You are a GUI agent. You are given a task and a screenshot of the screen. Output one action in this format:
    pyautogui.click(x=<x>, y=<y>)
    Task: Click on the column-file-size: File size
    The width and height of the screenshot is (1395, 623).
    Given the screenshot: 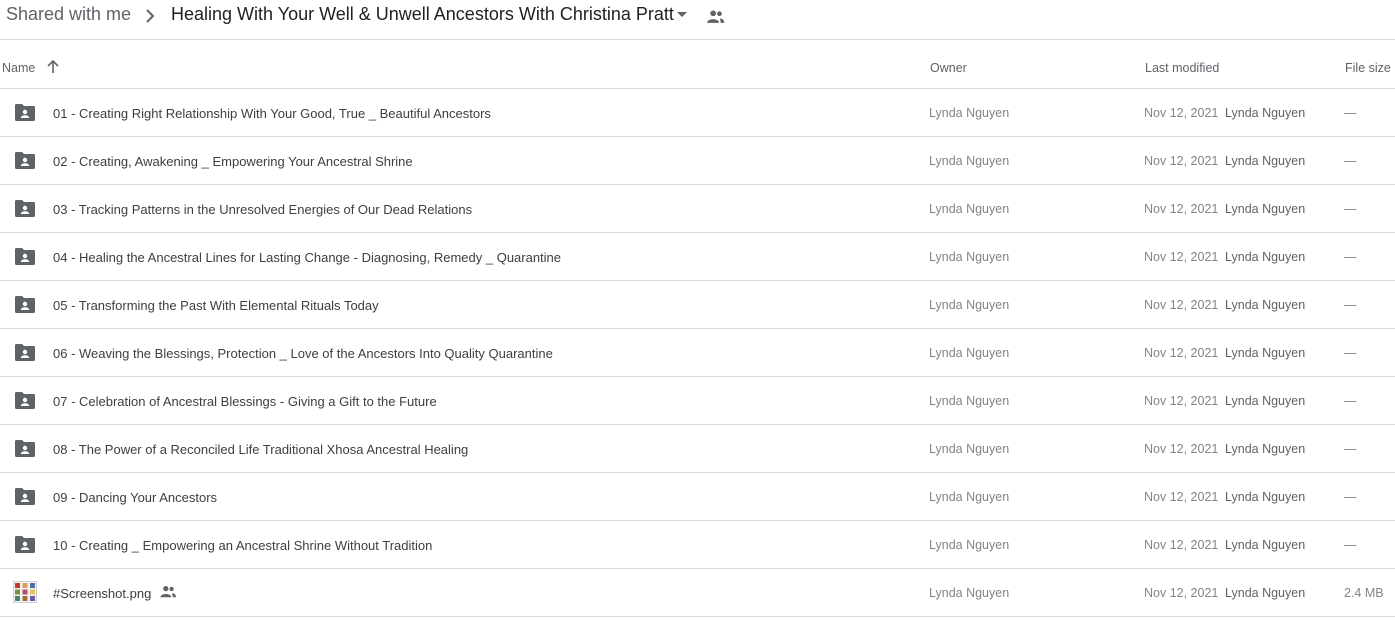 What is the action you would take?
    pyautogui.click(x=1368, y=68)
    